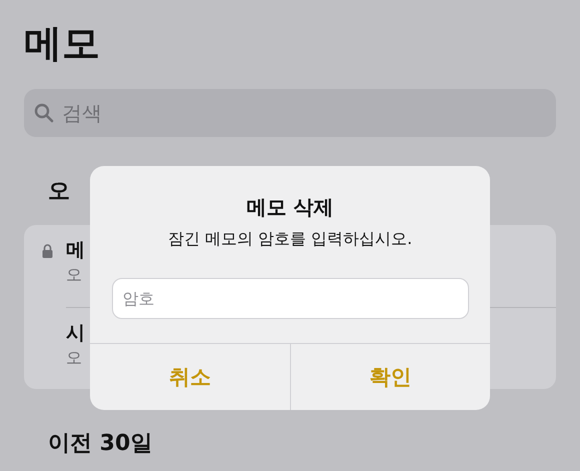 The width and height of the screenshot is (580, 471). What do you see at coordinates (290, 113) in the screenshot?
I see `search-field: 검색` at bounding box center [290, 113].